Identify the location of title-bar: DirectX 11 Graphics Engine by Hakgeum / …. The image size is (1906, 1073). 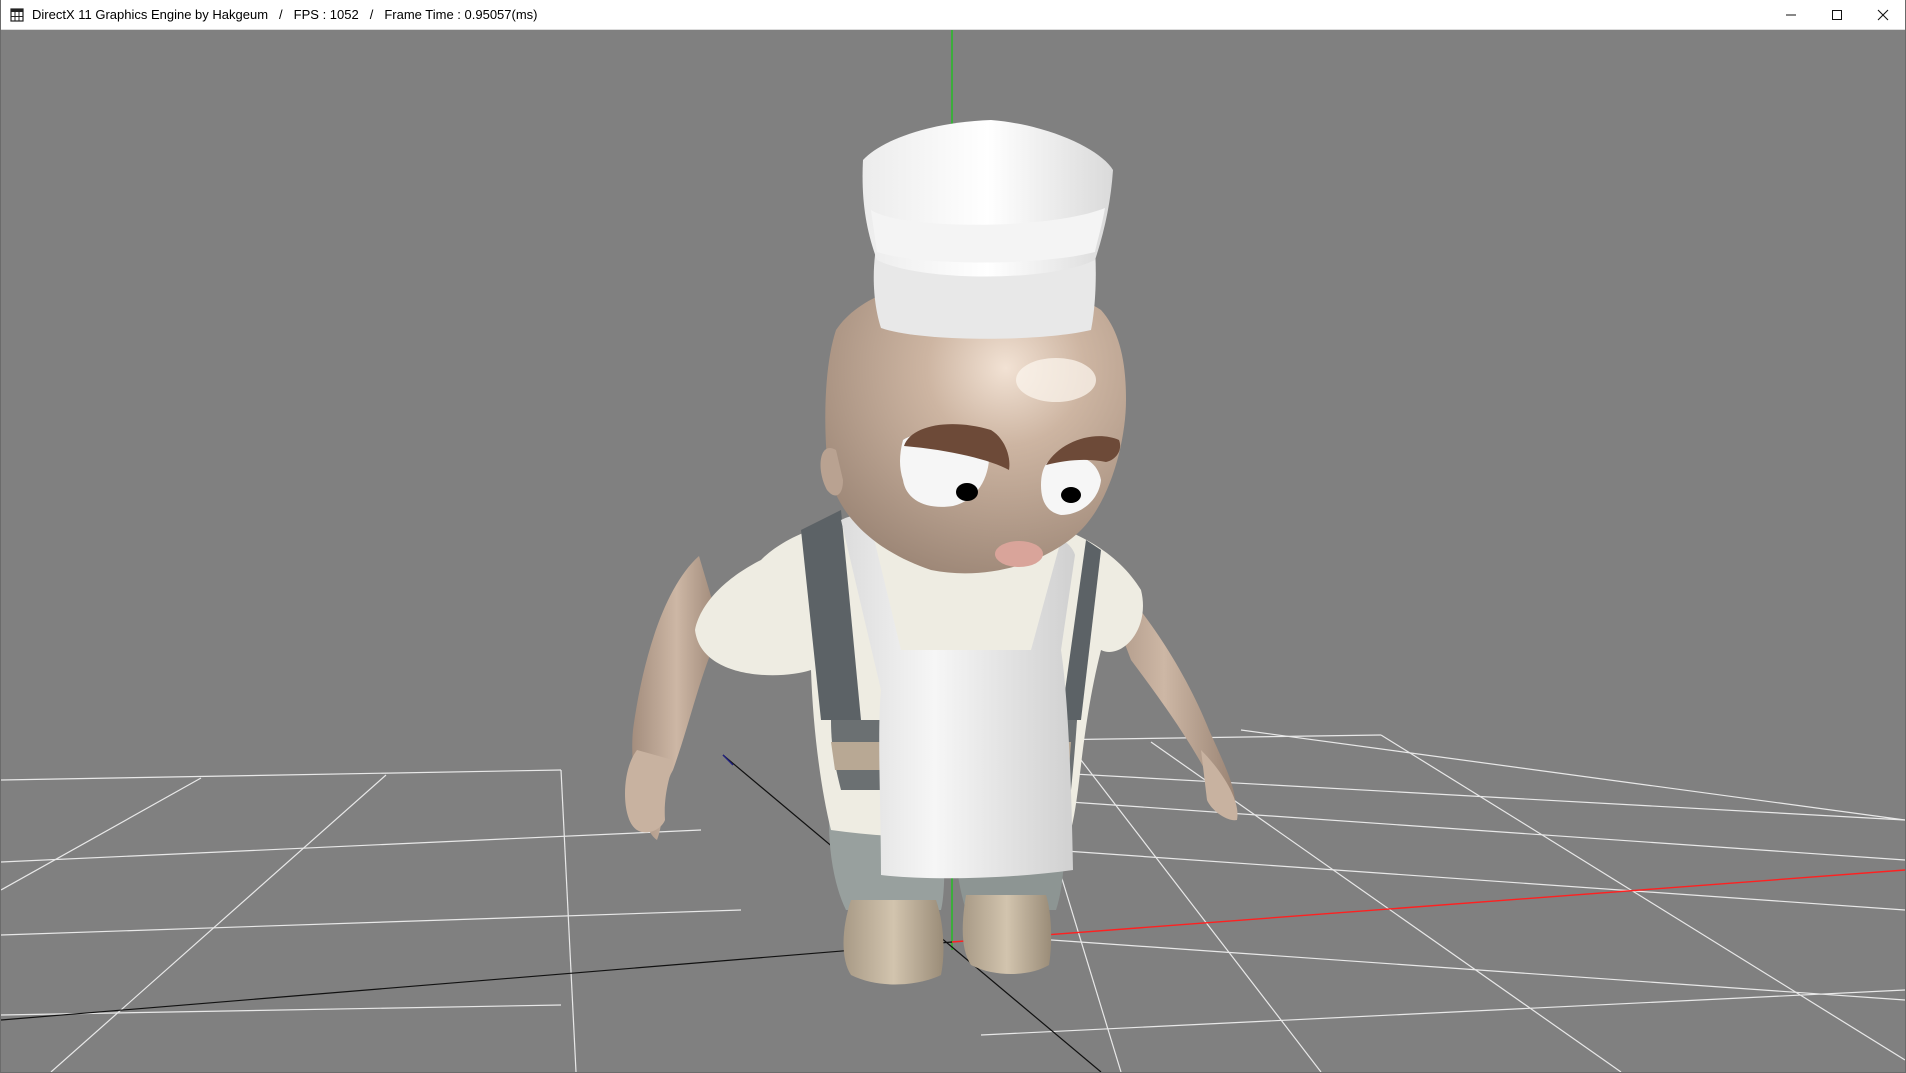
(953, 15).